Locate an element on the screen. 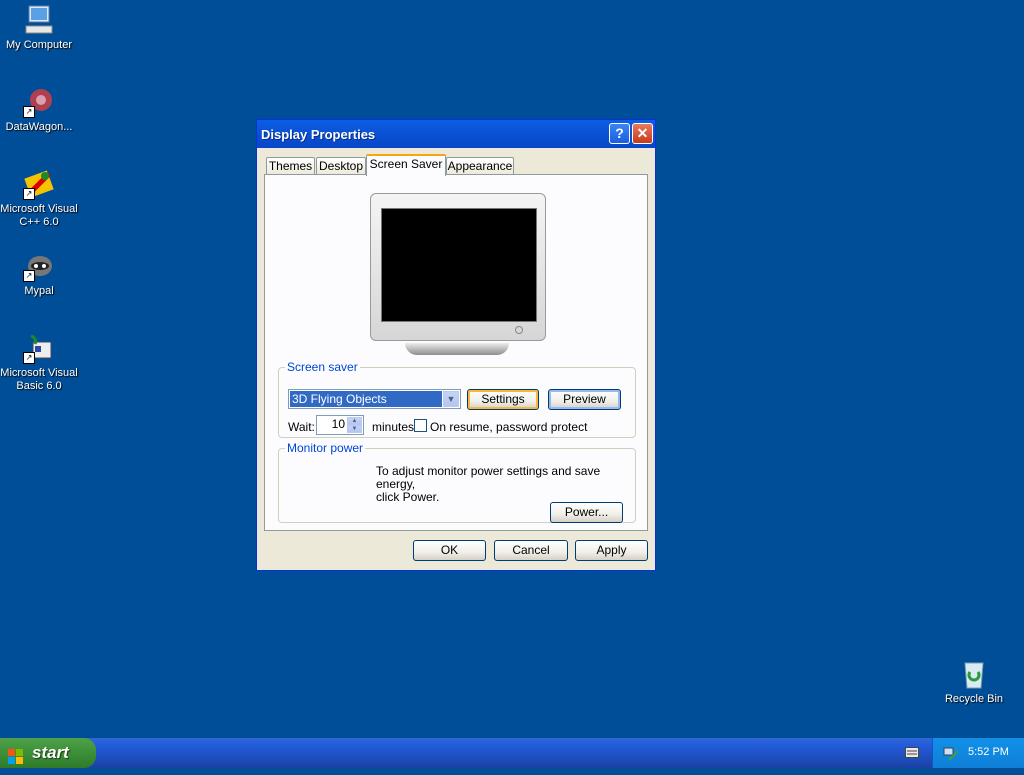 This screenshot has width=1024, height=775. wait-minutes-value: 10 is located at coordinates (338, 424).